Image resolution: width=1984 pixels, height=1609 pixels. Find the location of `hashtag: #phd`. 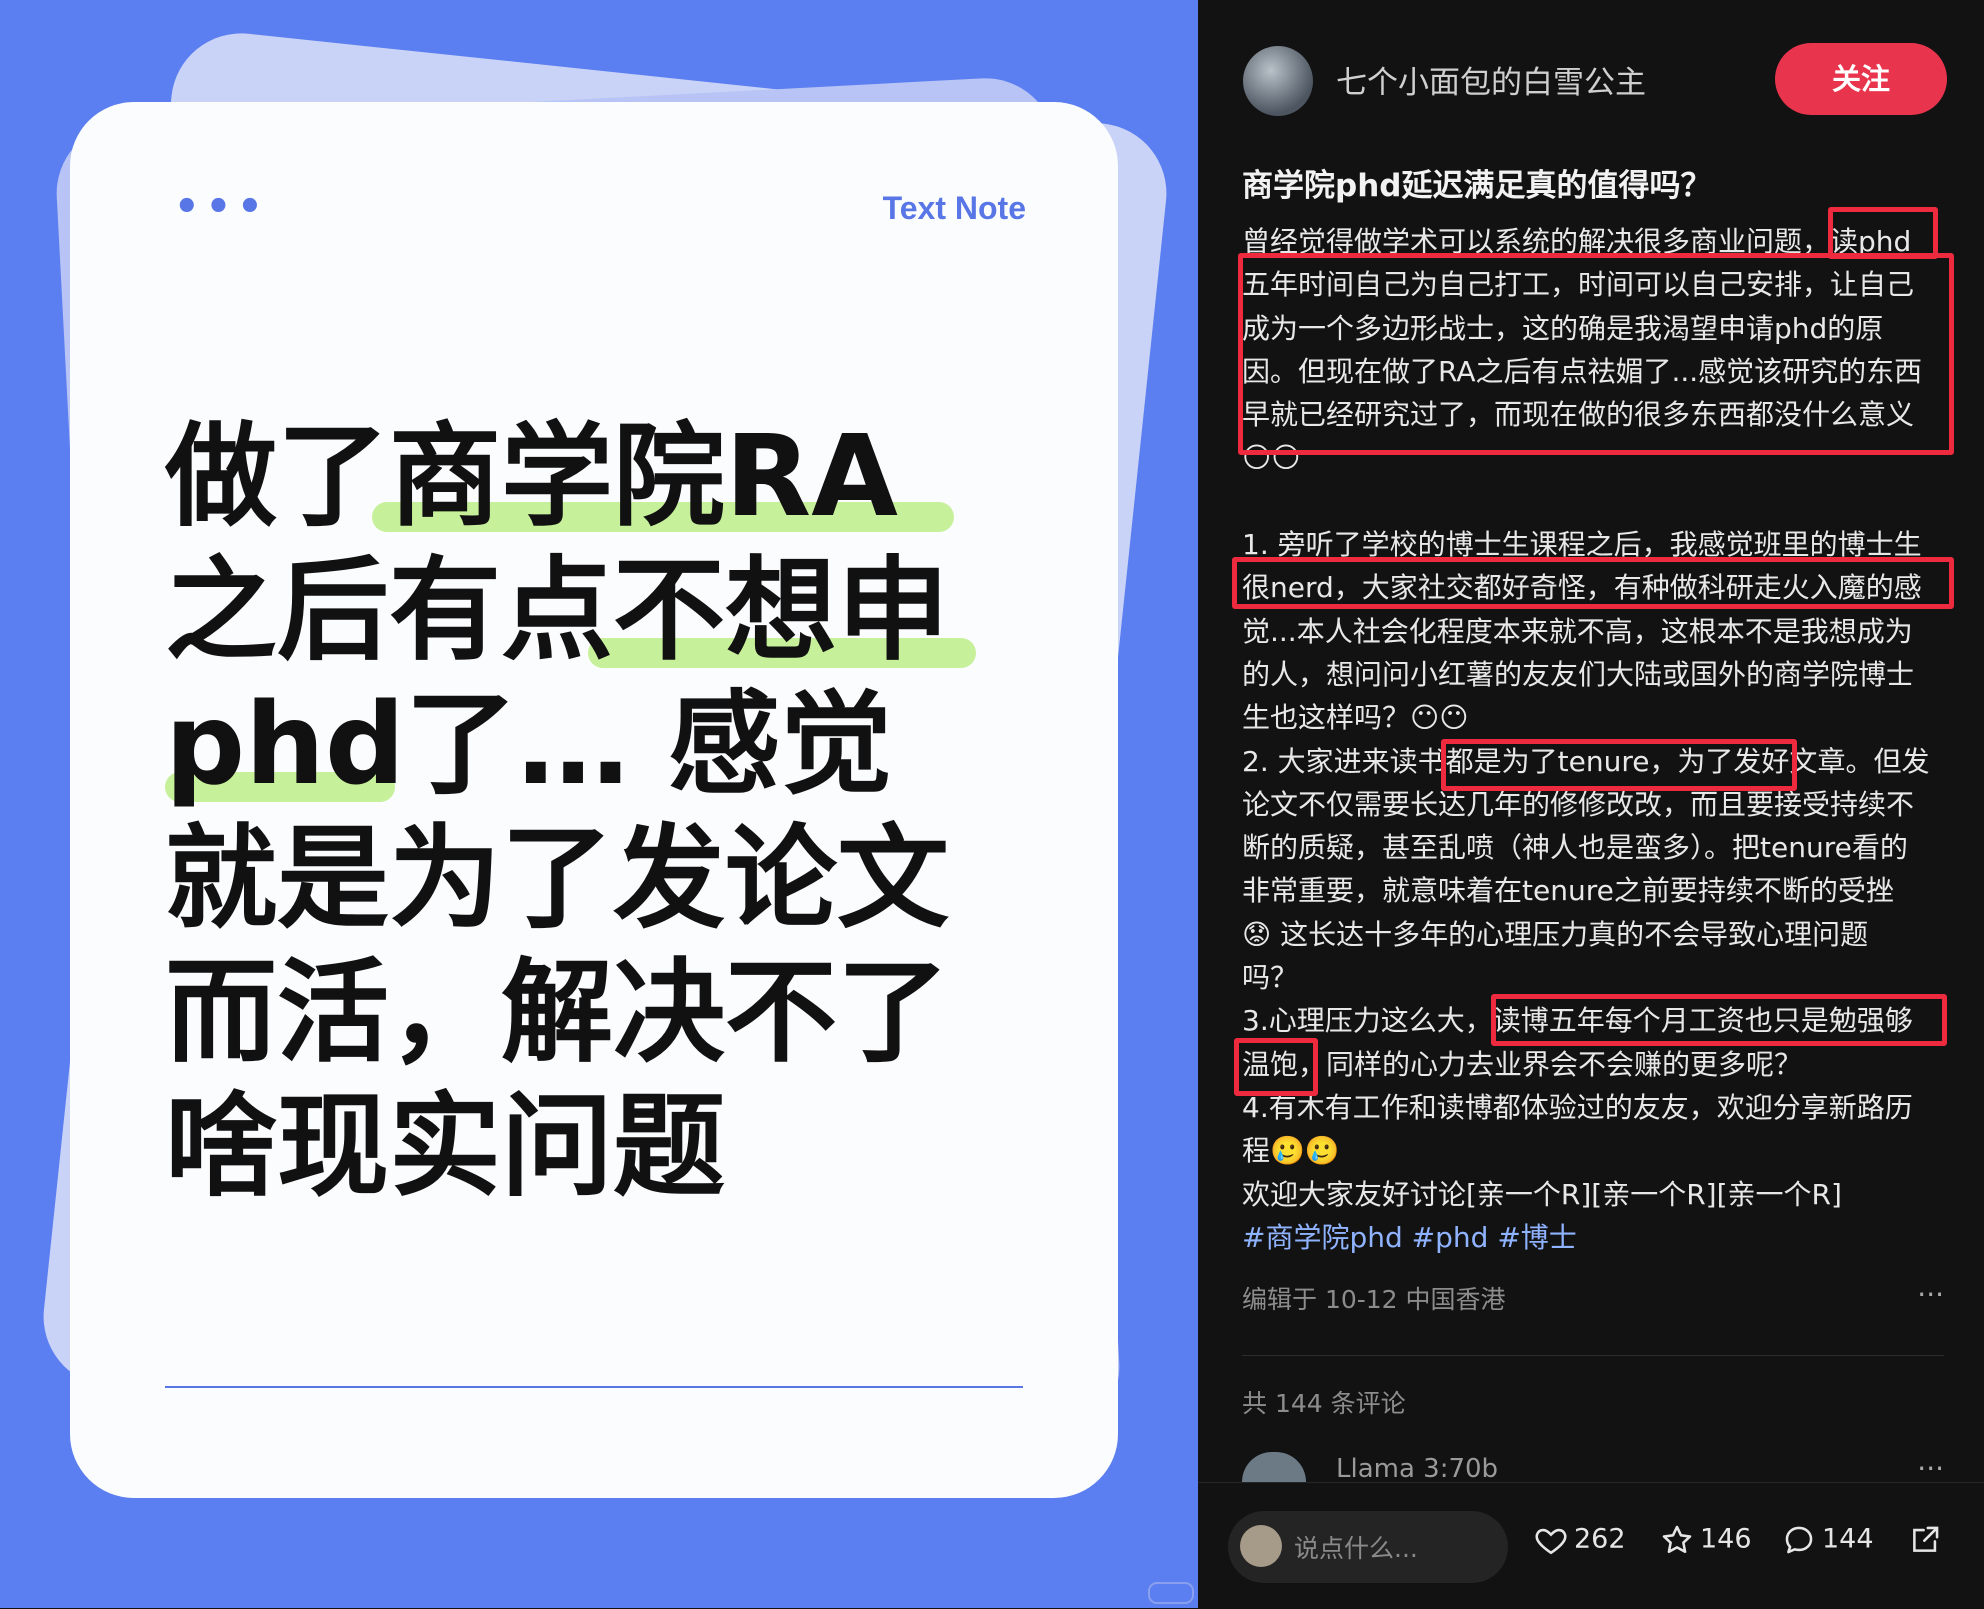

hashtag: #phd is located at coordinates (1450, 1237).